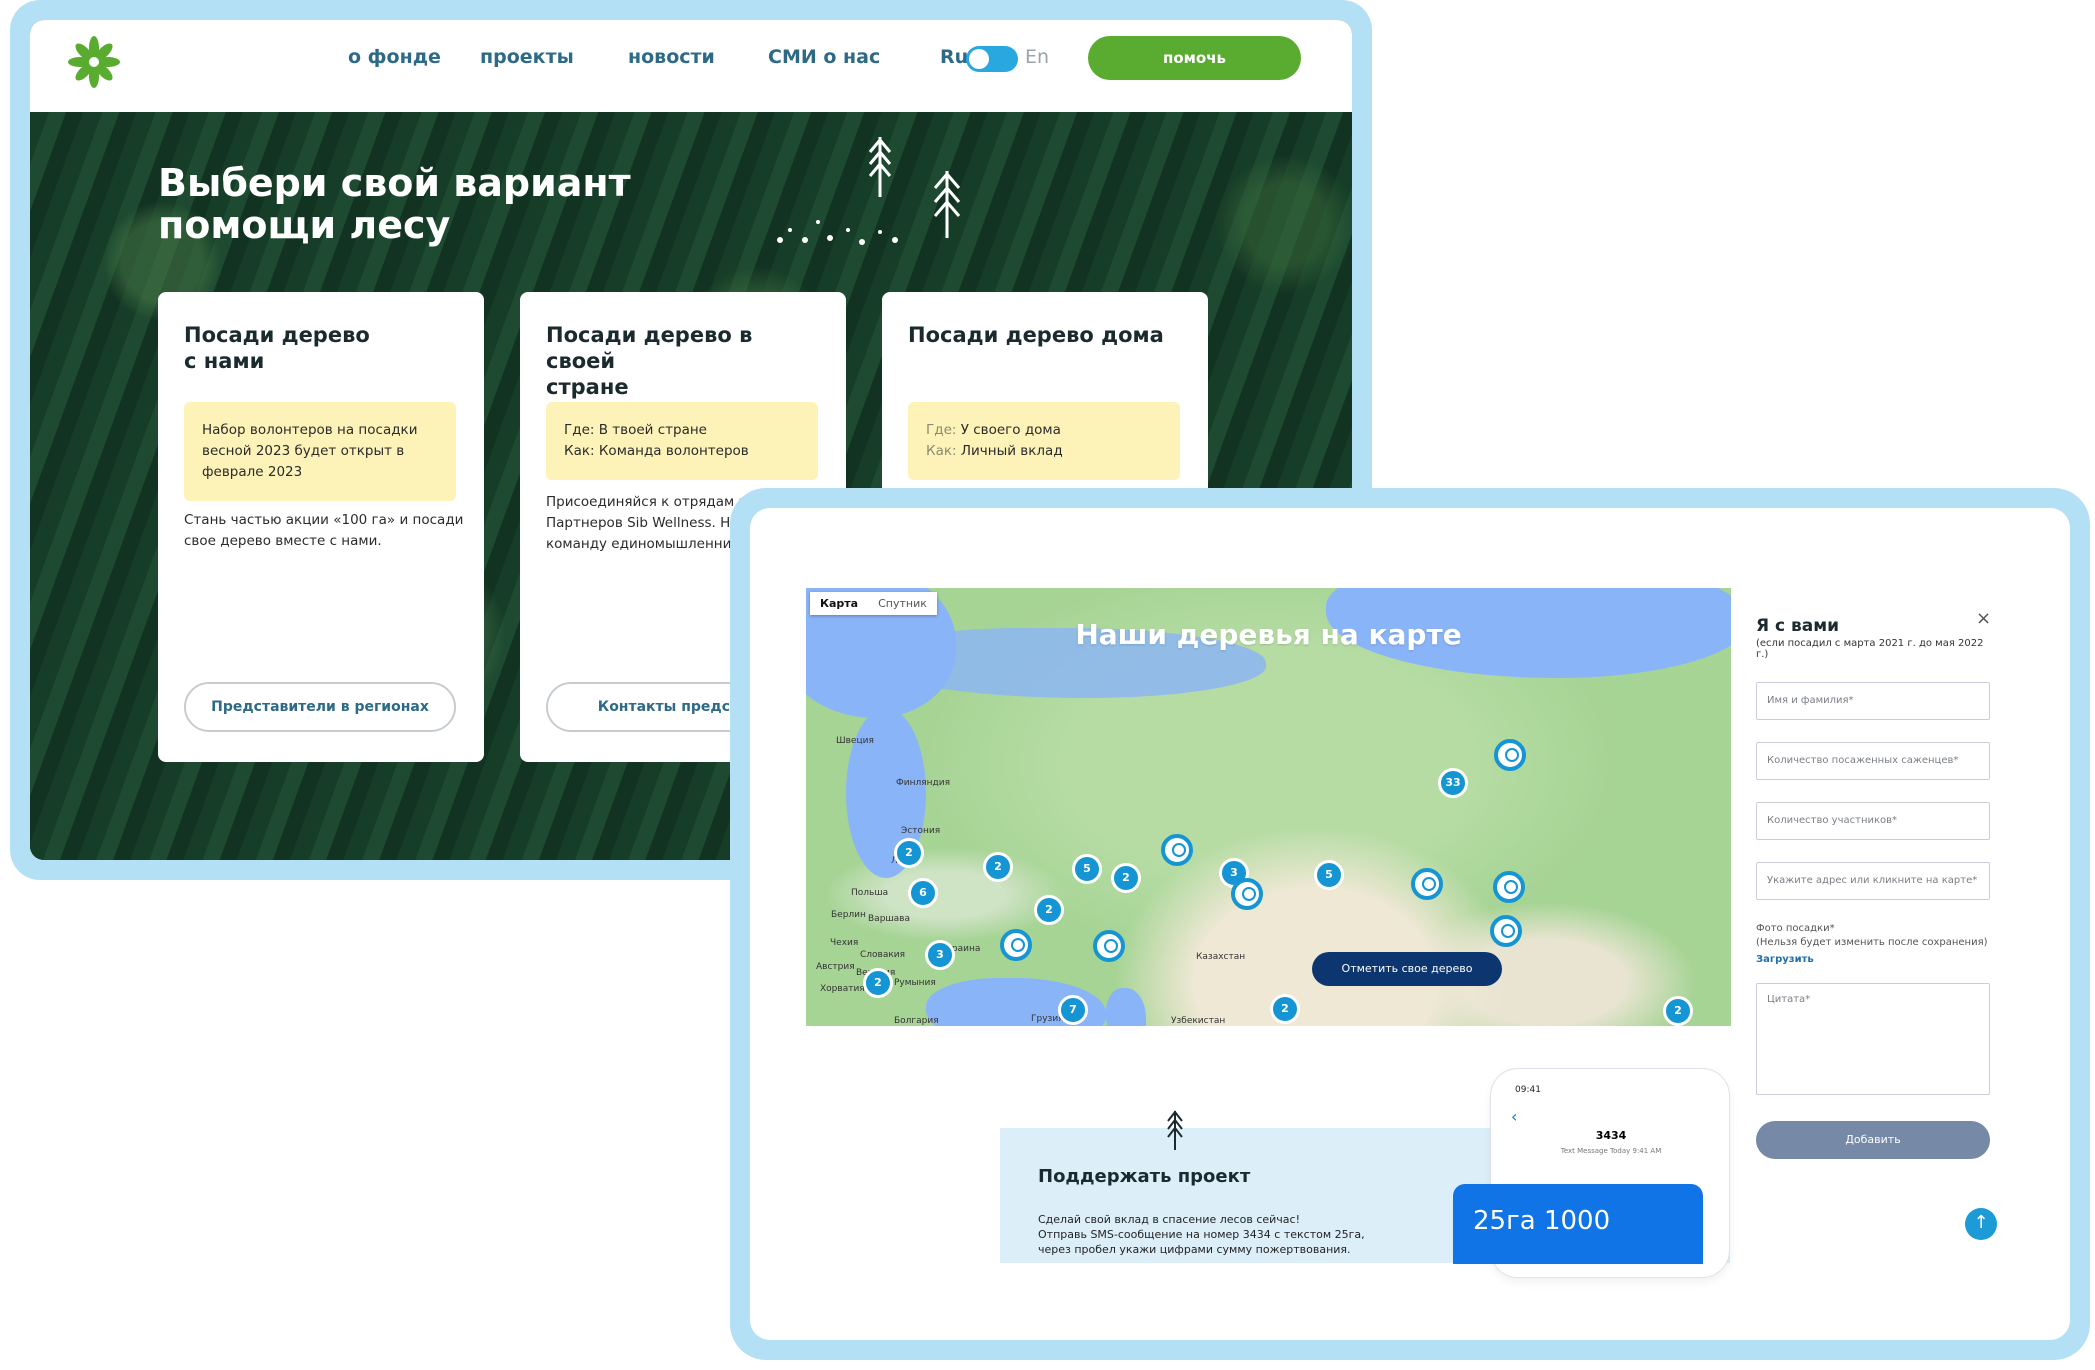  Describe the element at coordinates (1194, 58) in the screenshot. I see `help-button: помочь` at that location.